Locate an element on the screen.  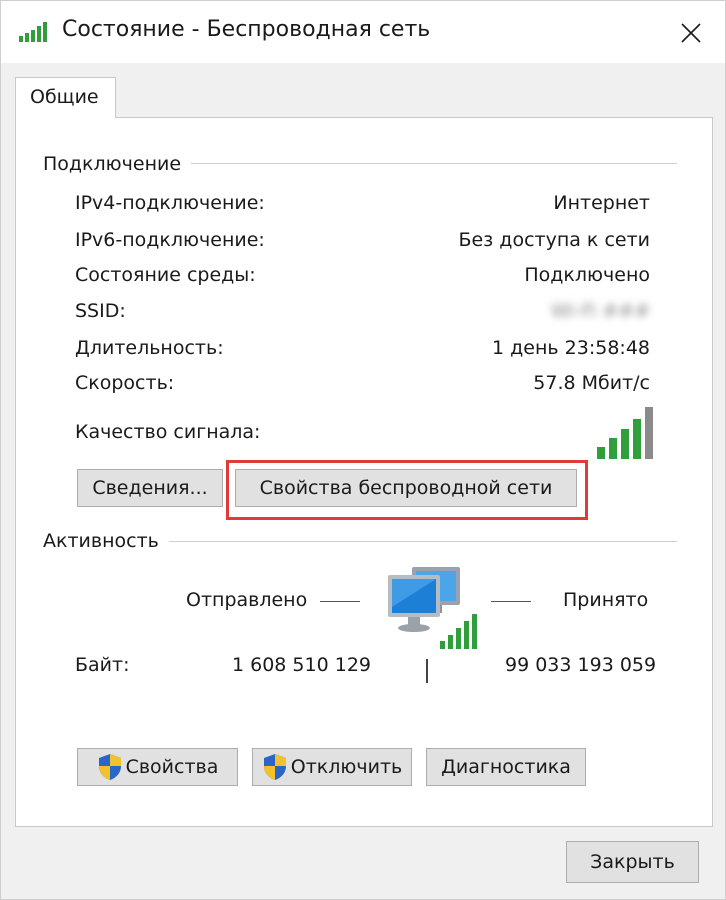
ipv4-value: Интернет is located at coordinates (601, 203).